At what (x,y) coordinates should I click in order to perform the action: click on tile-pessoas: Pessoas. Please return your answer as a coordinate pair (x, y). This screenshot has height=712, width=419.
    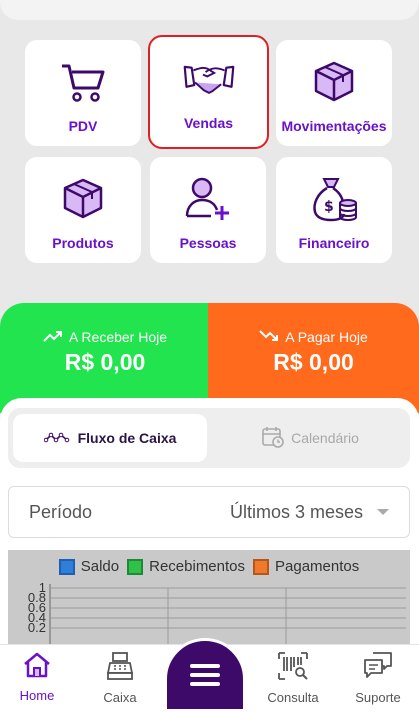
    Looking at the image, I should click on (208, 210).